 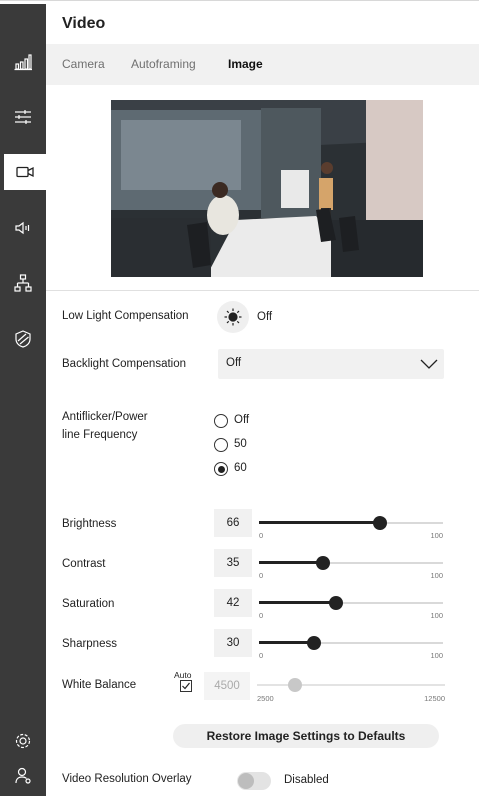 I want to click on tab-camera: Camera, so click(x=83, y=64).